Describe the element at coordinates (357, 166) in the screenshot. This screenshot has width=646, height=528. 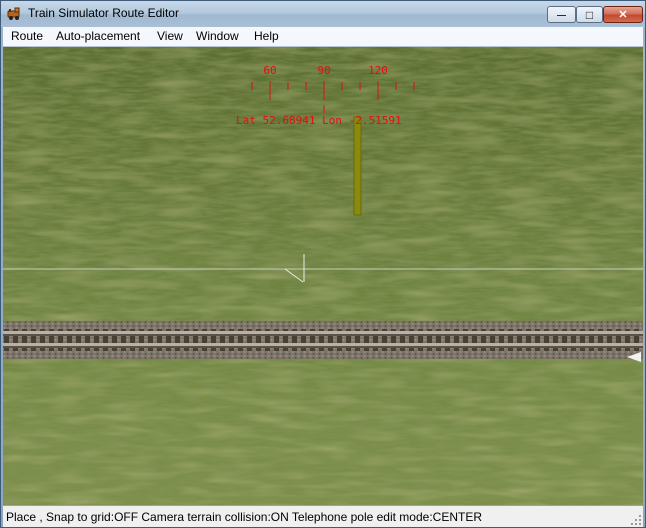
I see `telephone-pole` at that location.